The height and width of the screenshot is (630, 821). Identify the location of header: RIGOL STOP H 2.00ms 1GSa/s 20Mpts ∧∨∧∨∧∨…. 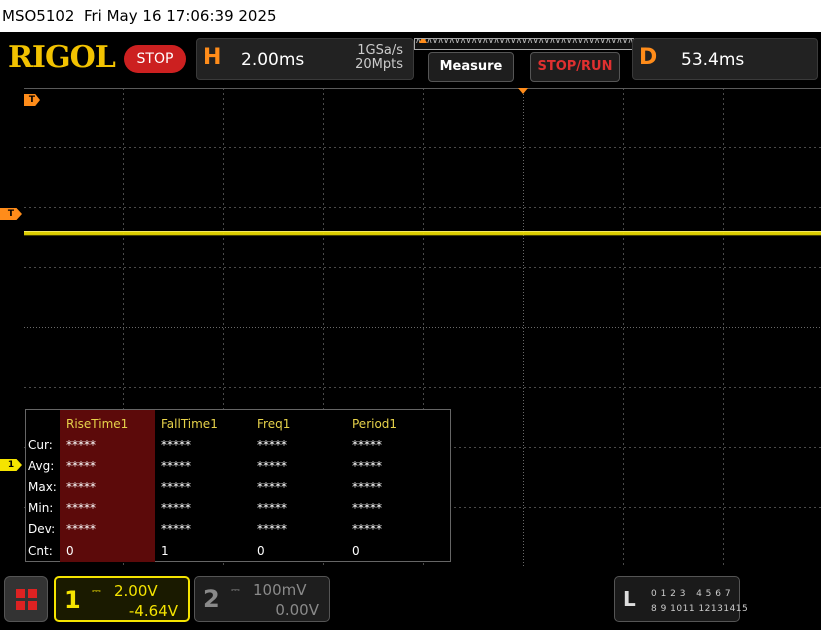
(410, 59).